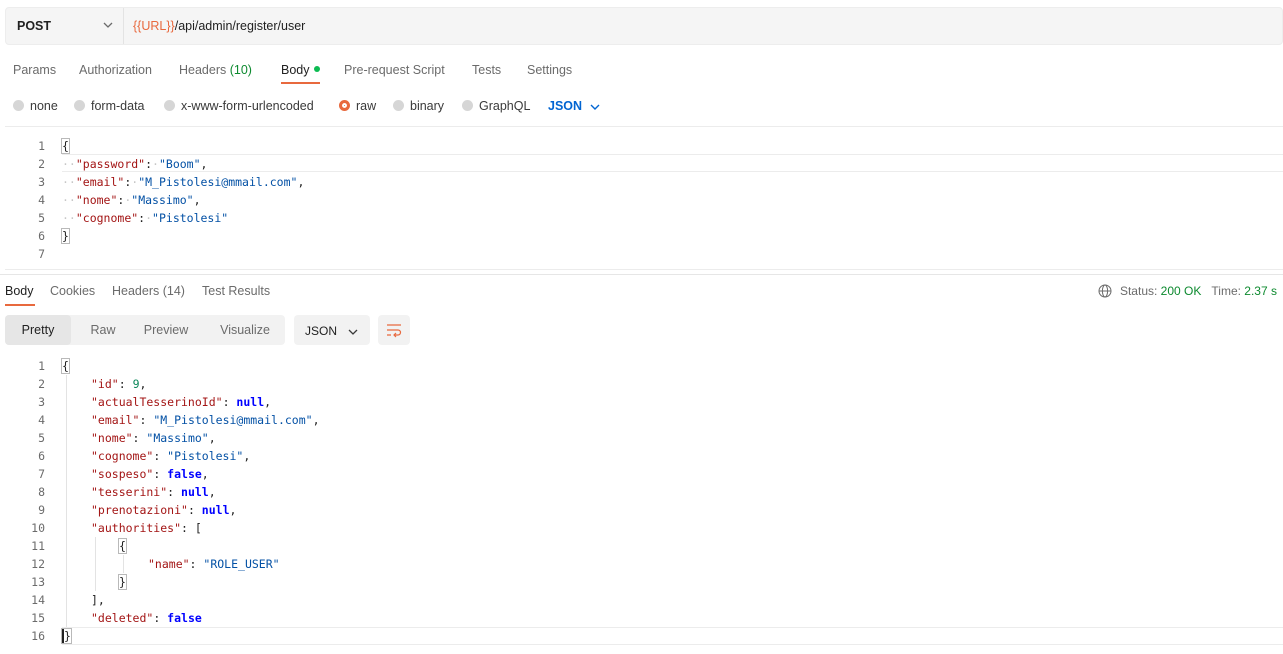 This screenshot has width=1283, height=654. Describe the element at coordinates (641, 274) in the screenshot. I see `response-divider` at that location.